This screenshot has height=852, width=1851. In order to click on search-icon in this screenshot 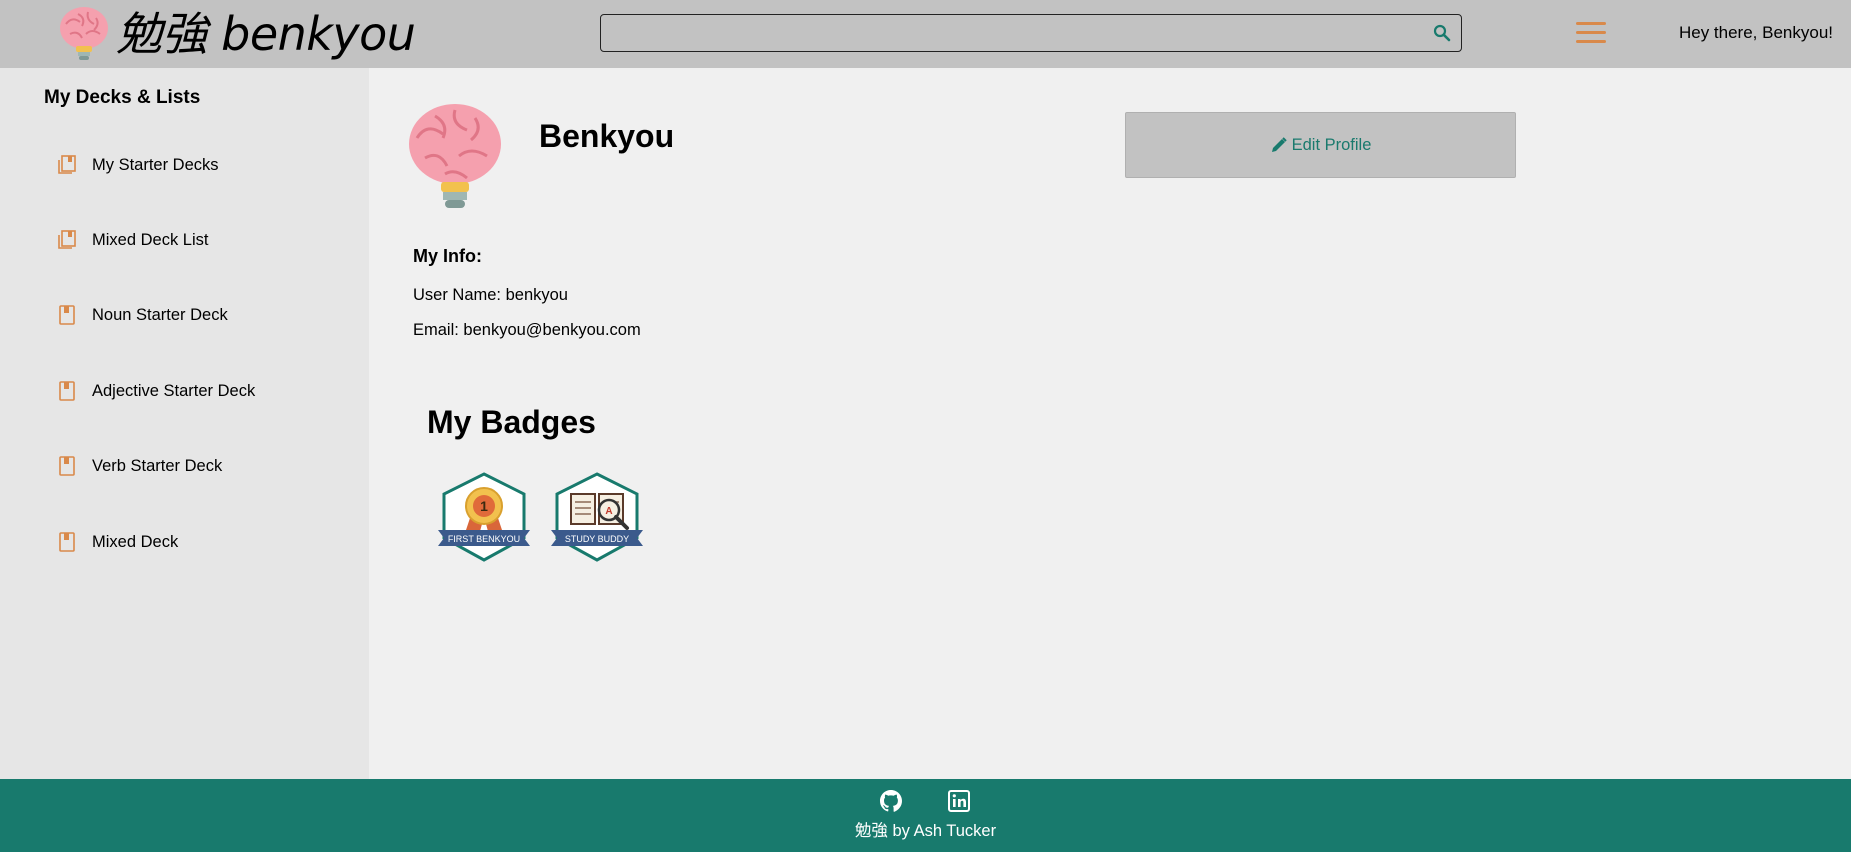, I will do `click(1442, 33)`.